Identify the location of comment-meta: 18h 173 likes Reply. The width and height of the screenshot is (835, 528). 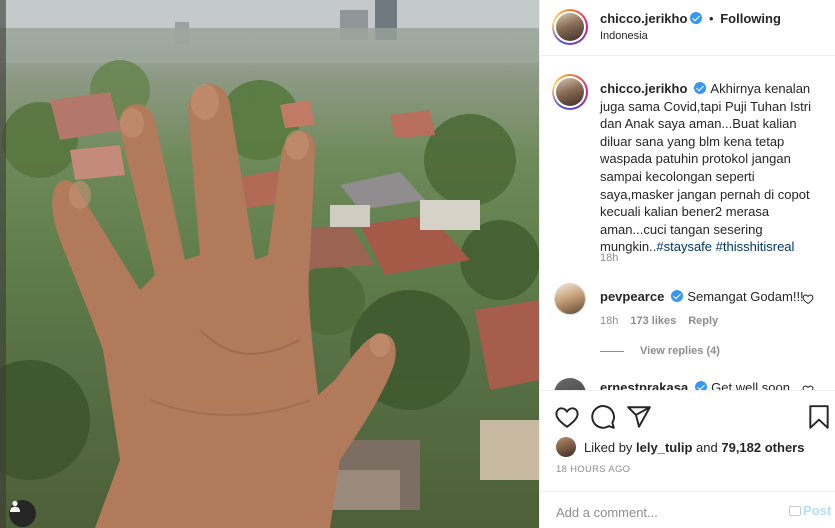
(665, 321).